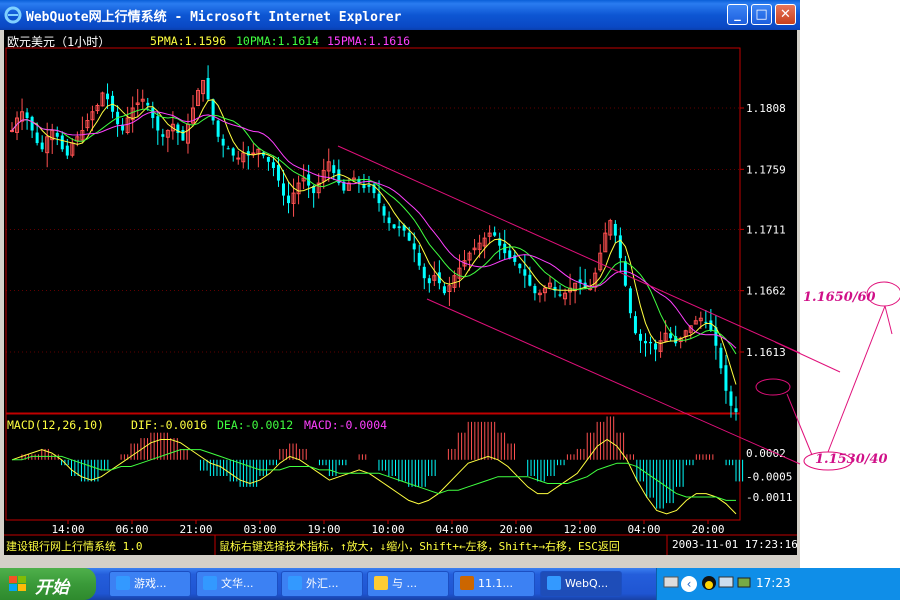  I want to click on time-tick-label: 21:00, so click(195, 529).